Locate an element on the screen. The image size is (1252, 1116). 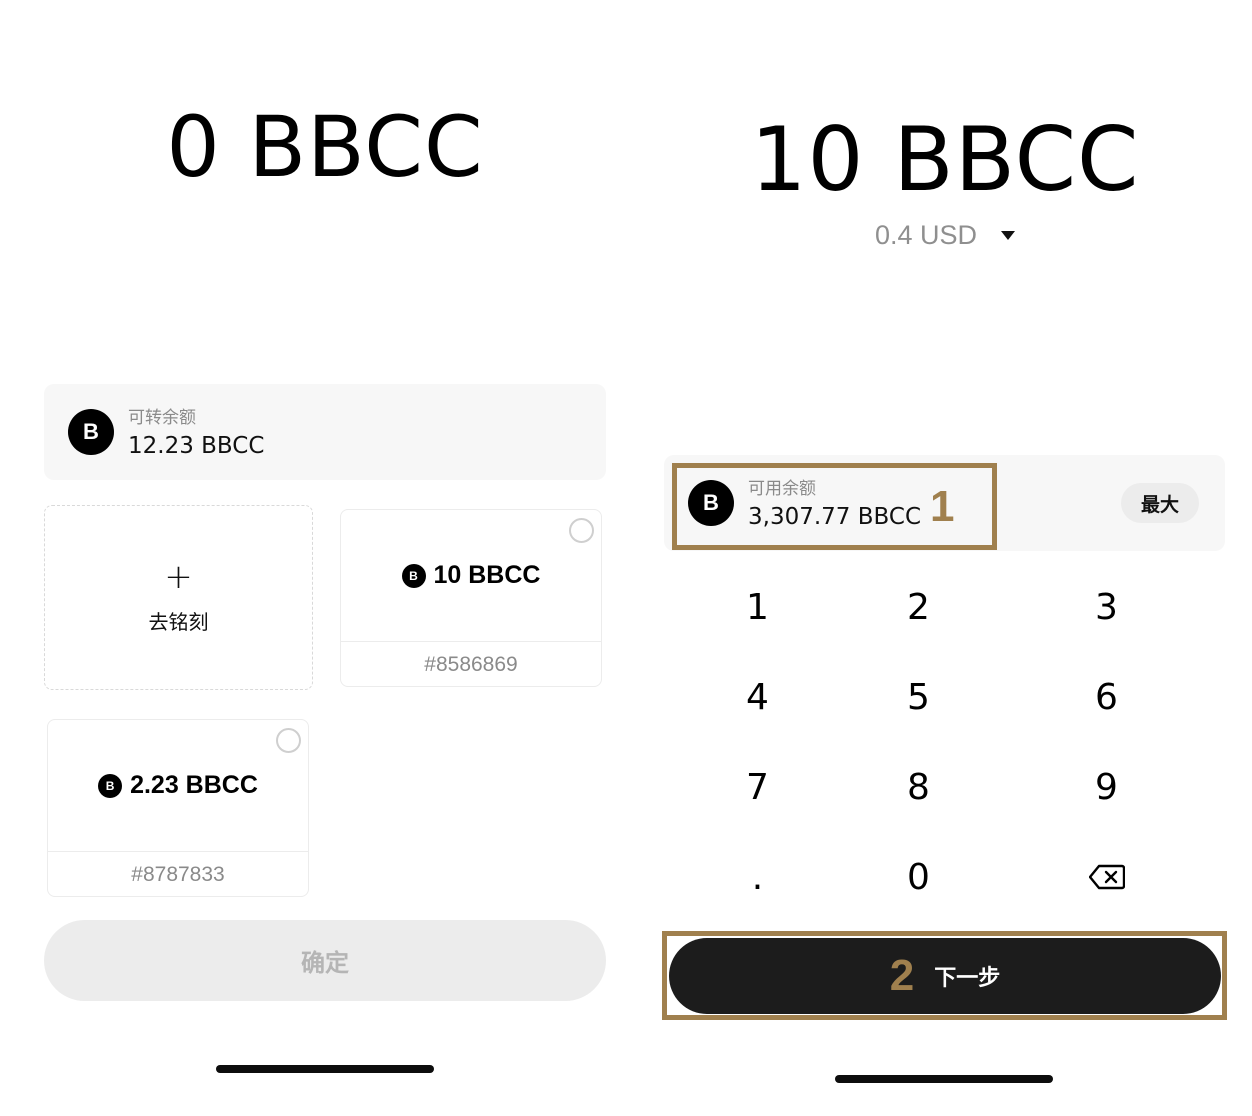
annotation-step2-number: 2 is located at coordinates (902, 975).